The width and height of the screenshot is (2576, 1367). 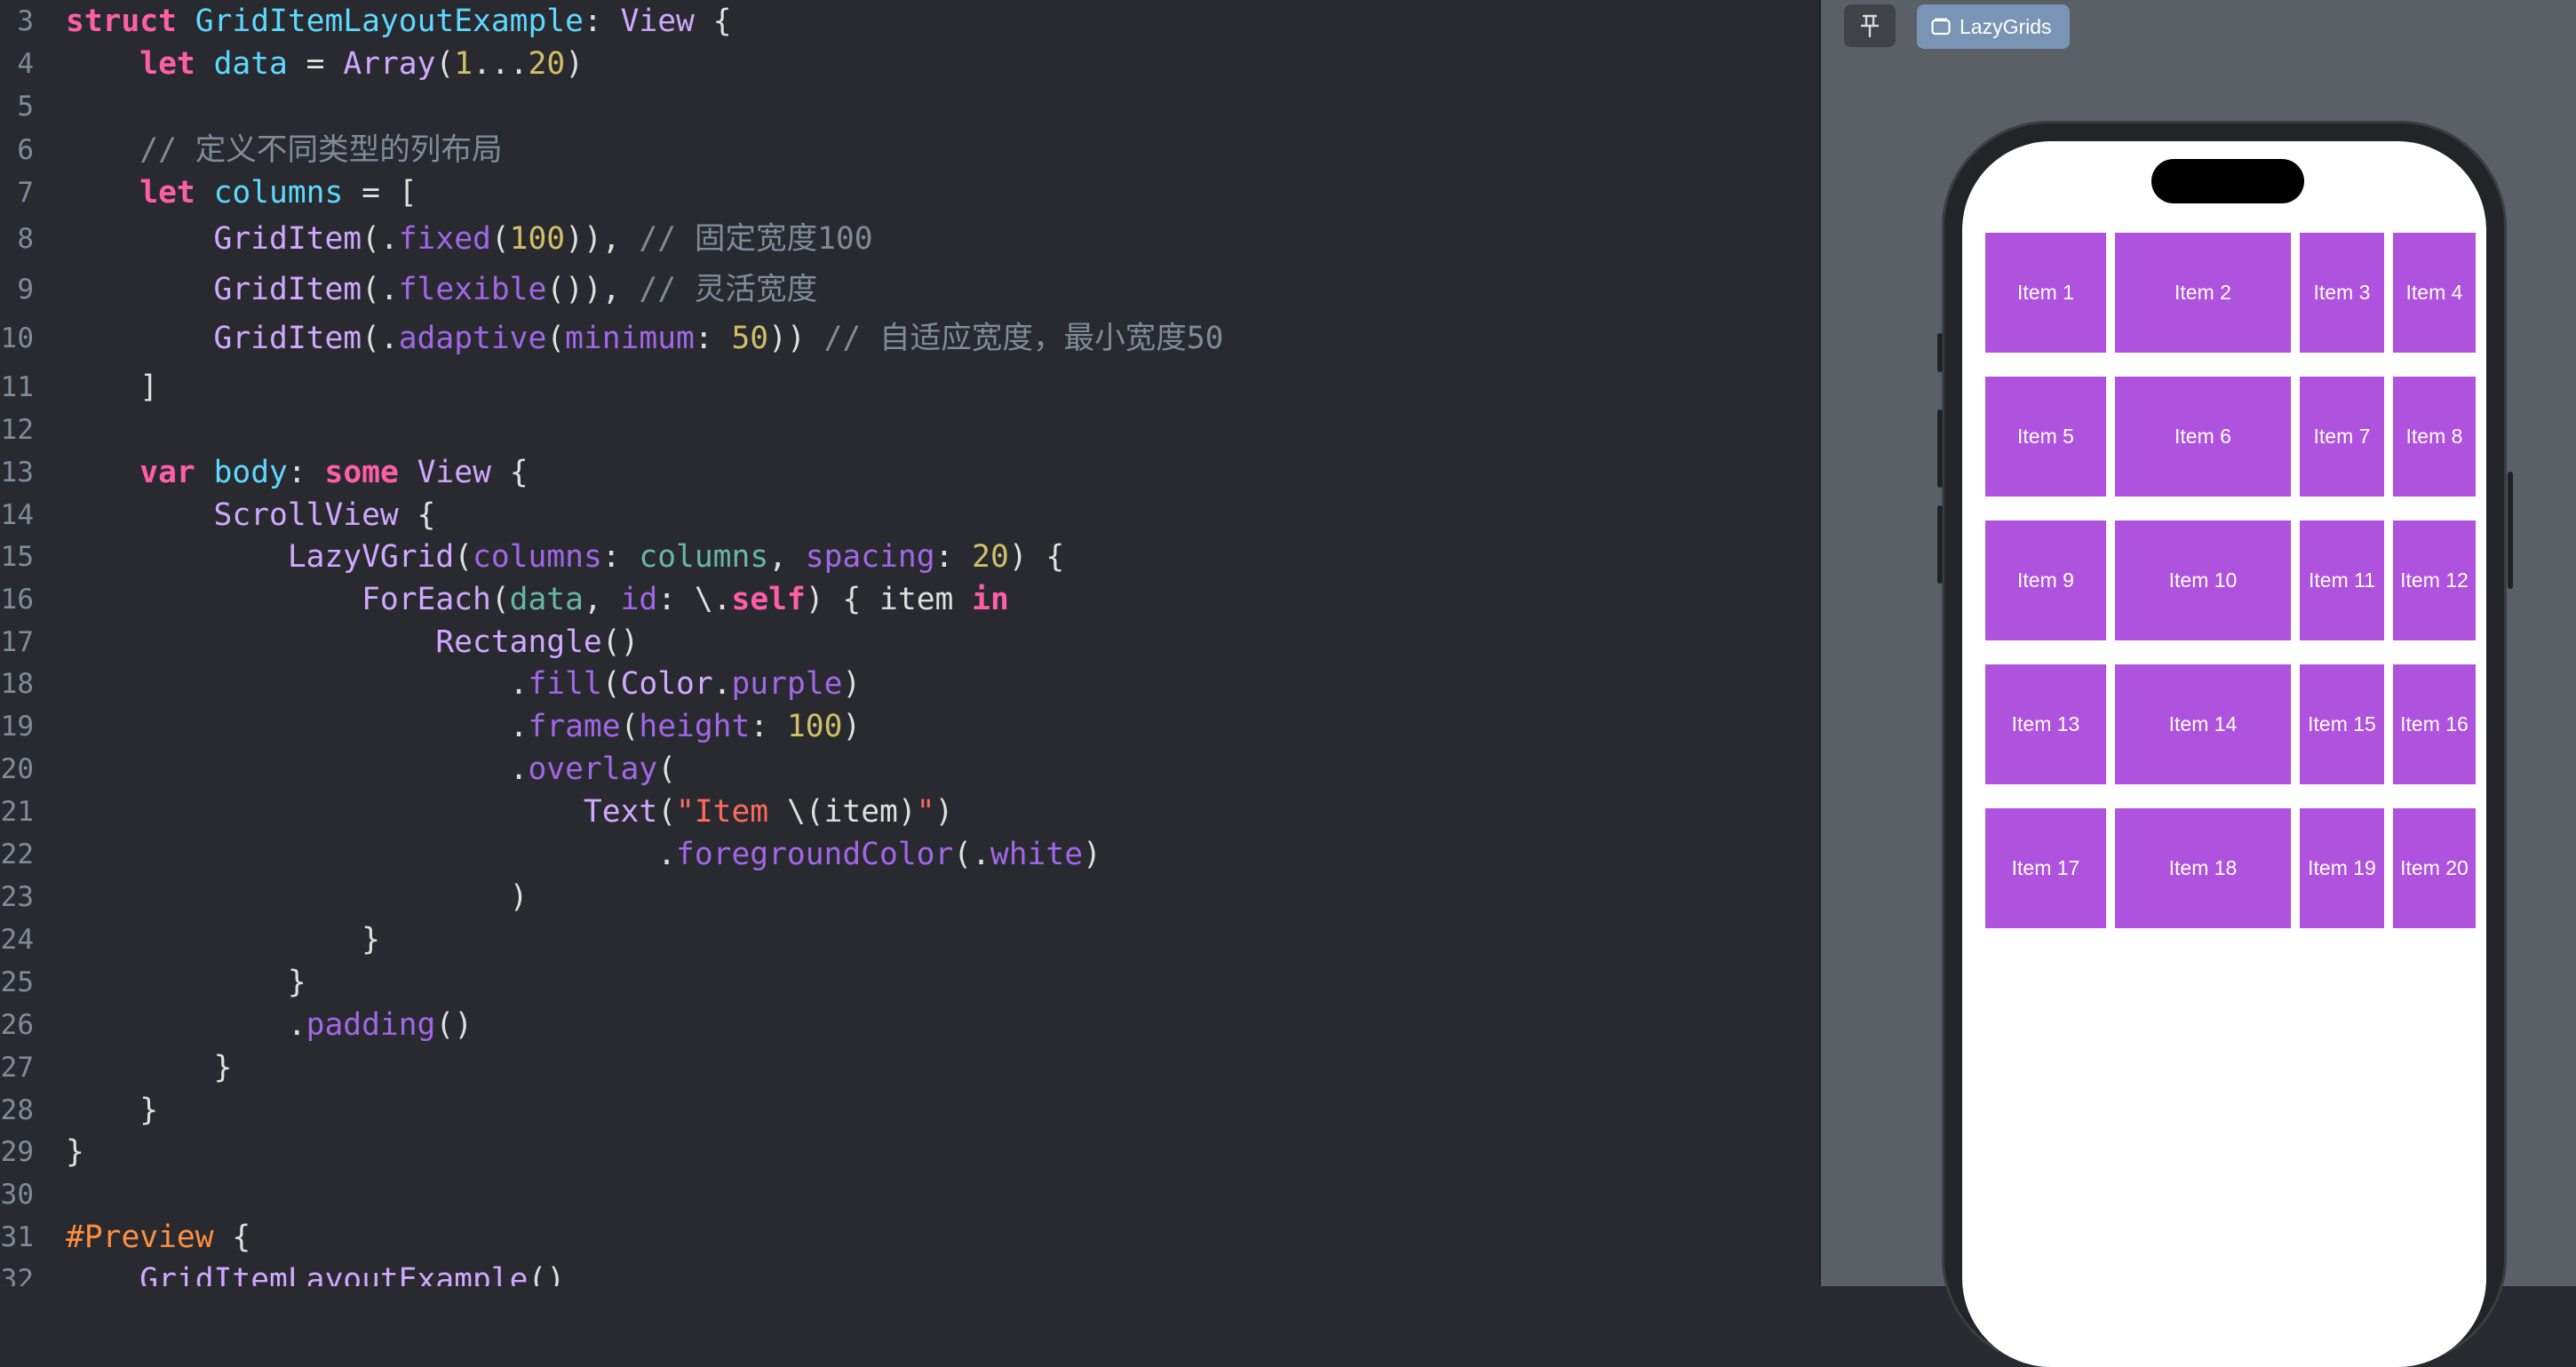 I want to click on line-number: 27, so click(x=17, y=1068).